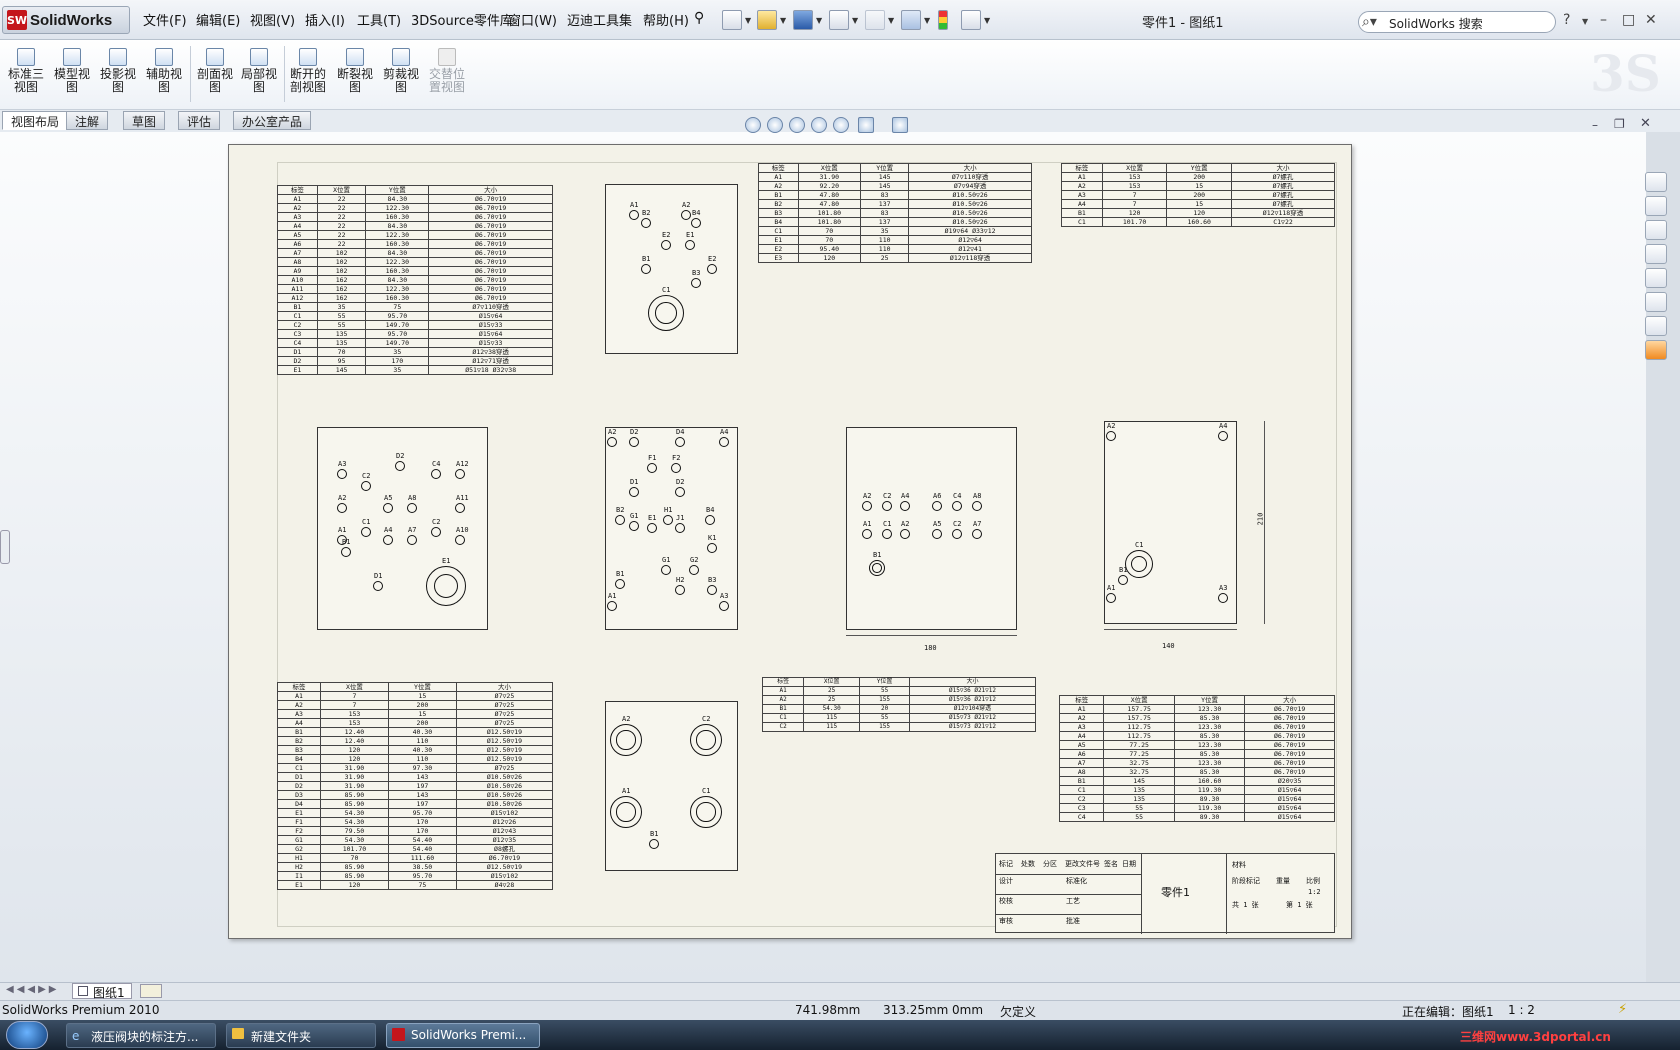 The width and height of the screenshot is (1680, 1050). I want to click on menu-insert: 插入(I), so click(325, 19).